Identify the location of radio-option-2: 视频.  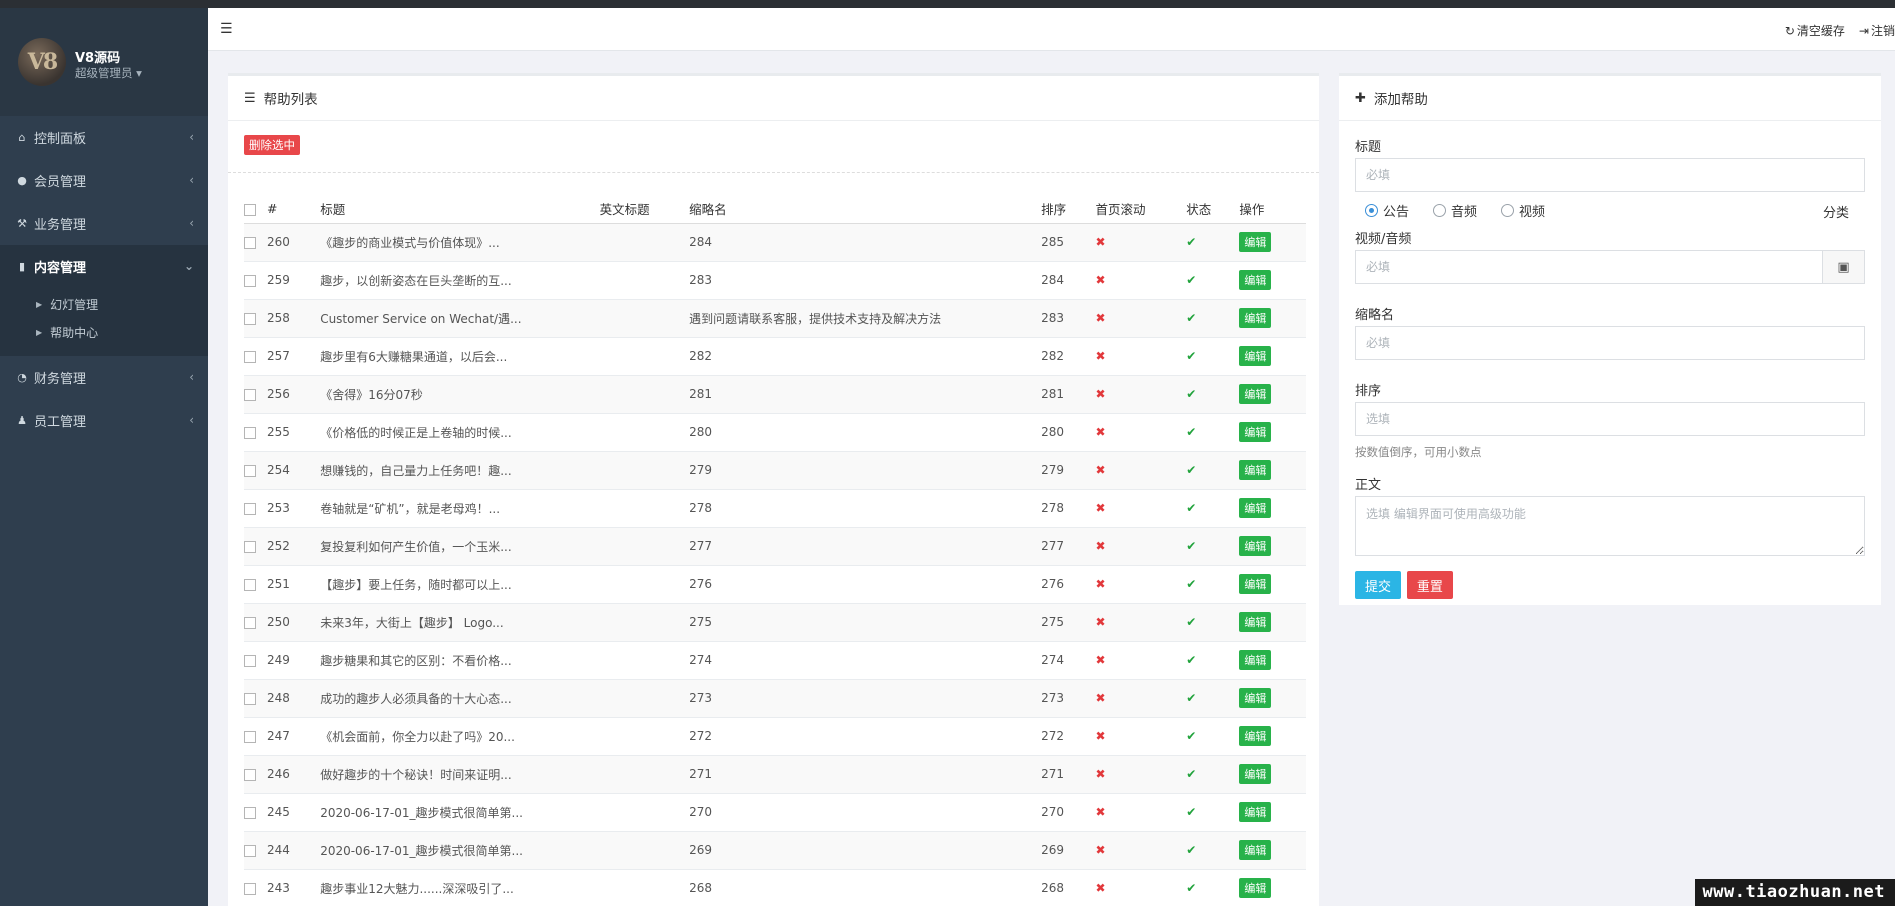
(1523, 210).